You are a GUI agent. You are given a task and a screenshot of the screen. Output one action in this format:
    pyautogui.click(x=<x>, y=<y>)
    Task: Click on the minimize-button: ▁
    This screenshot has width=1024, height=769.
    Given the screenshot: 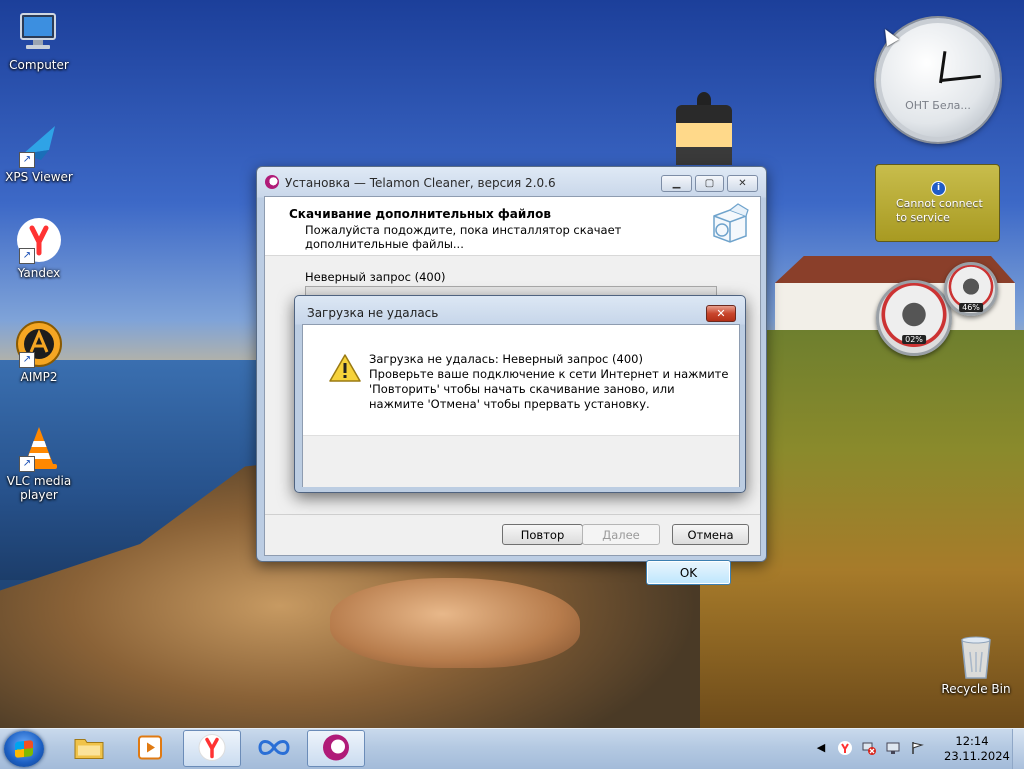 What is the action you would take?
    pyautogui.click(x=676, y=183)
    